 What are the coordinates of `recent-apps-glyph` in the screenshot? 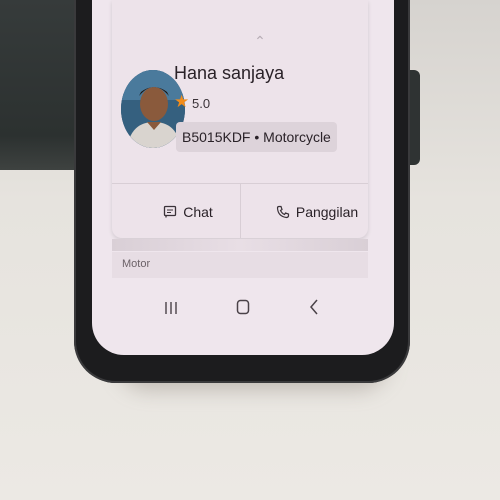 It's located at (171, 308).